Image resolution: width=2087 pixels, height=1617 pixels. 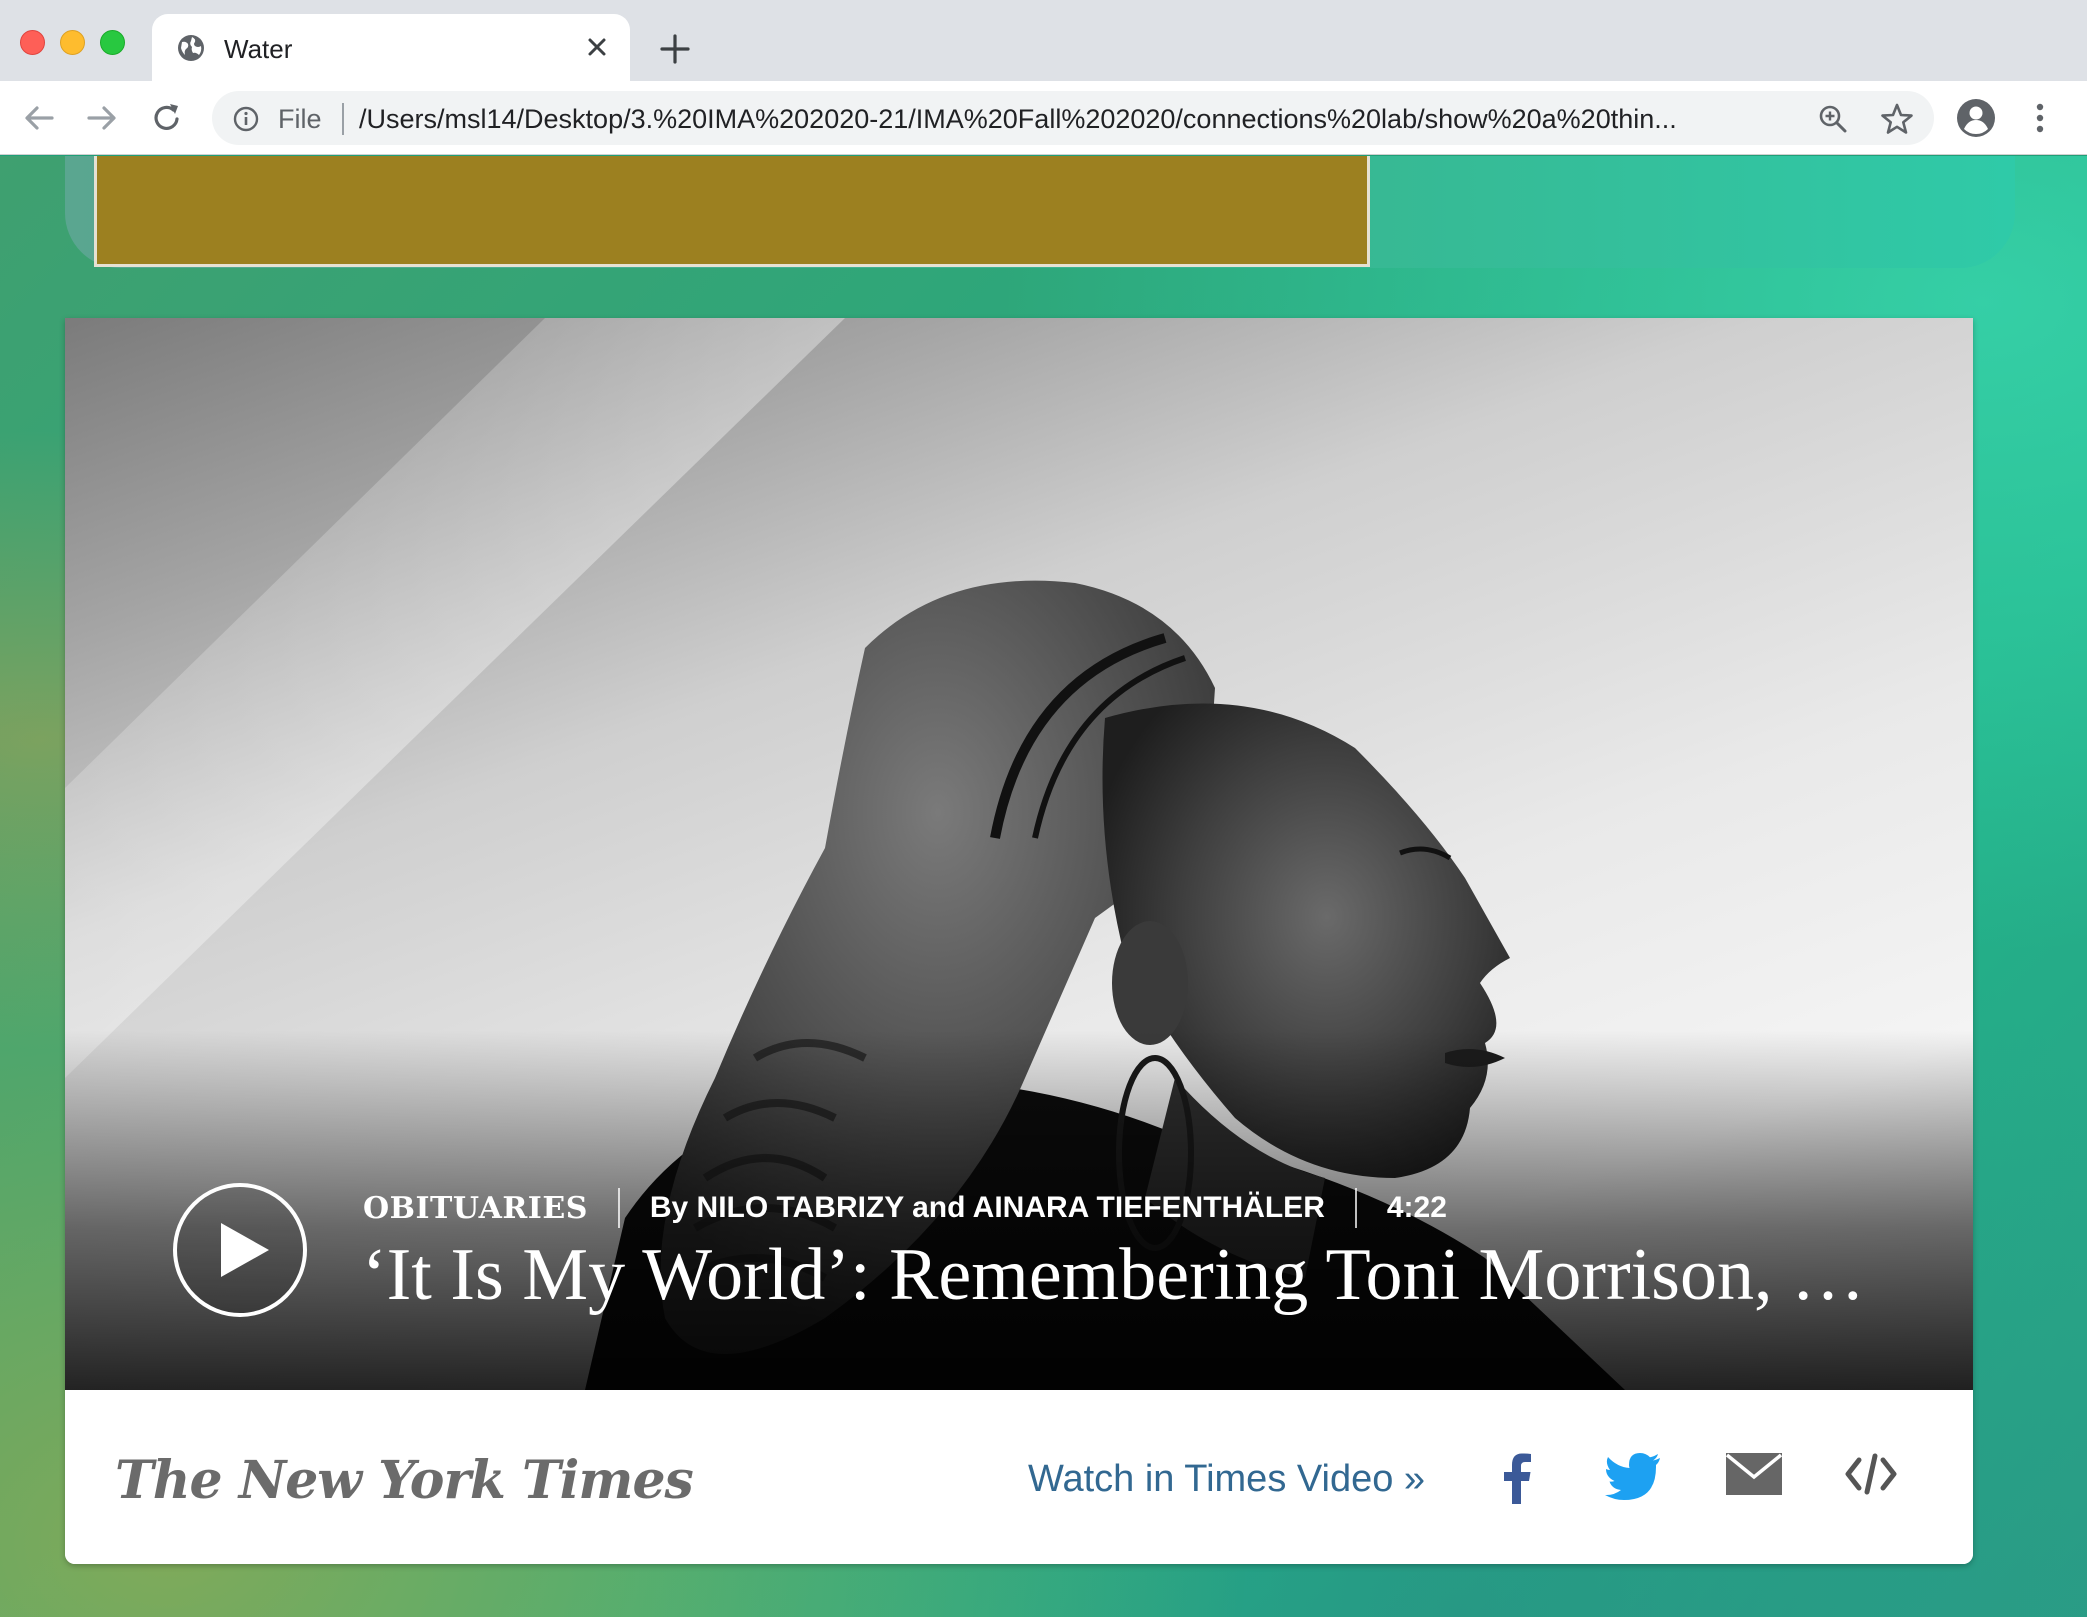 What do you see at coordinates (72, 42) in the screenshot?
I see `minimize-window-button` at bounding box center [72, 42].